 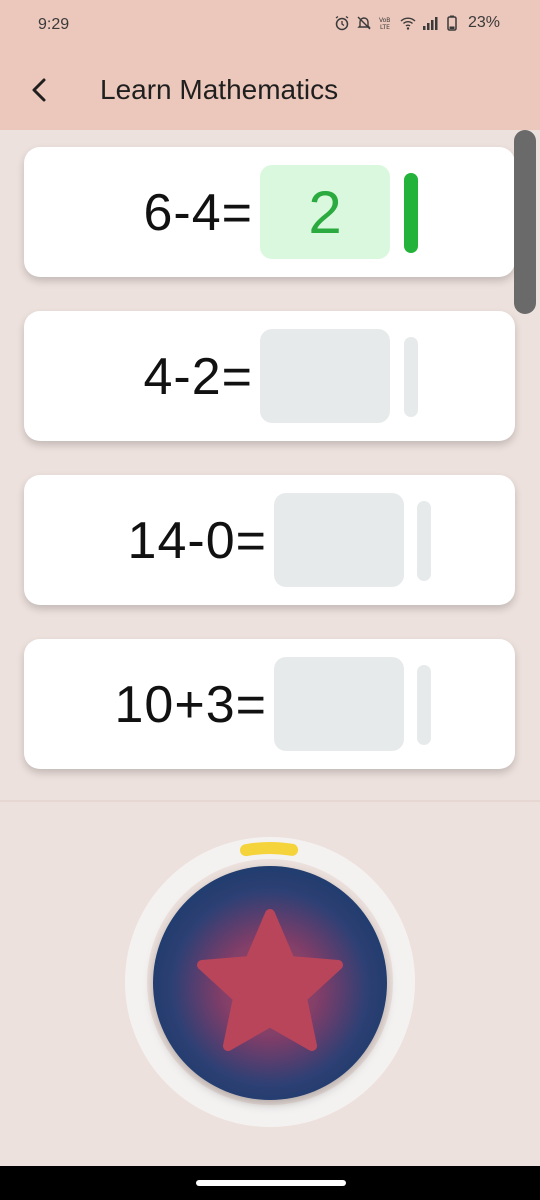 I want to click on signal-icon, so click(x=430, y=23).